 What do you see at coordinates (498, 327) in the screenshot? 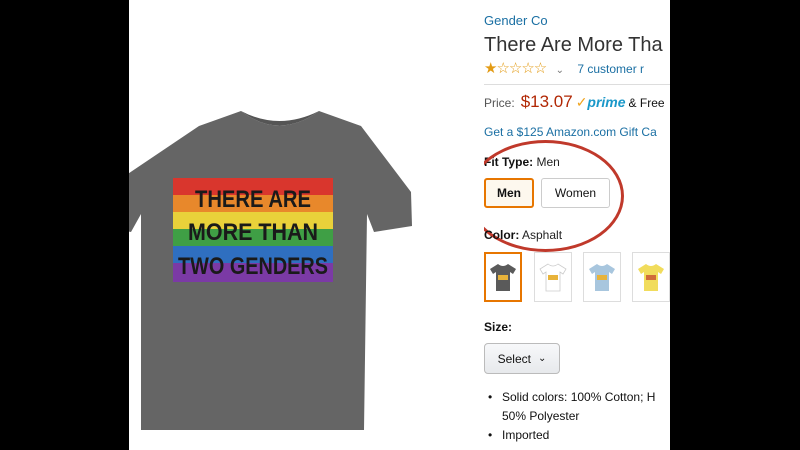
I see `size-label: Size:` at bounding box center [498, 327].